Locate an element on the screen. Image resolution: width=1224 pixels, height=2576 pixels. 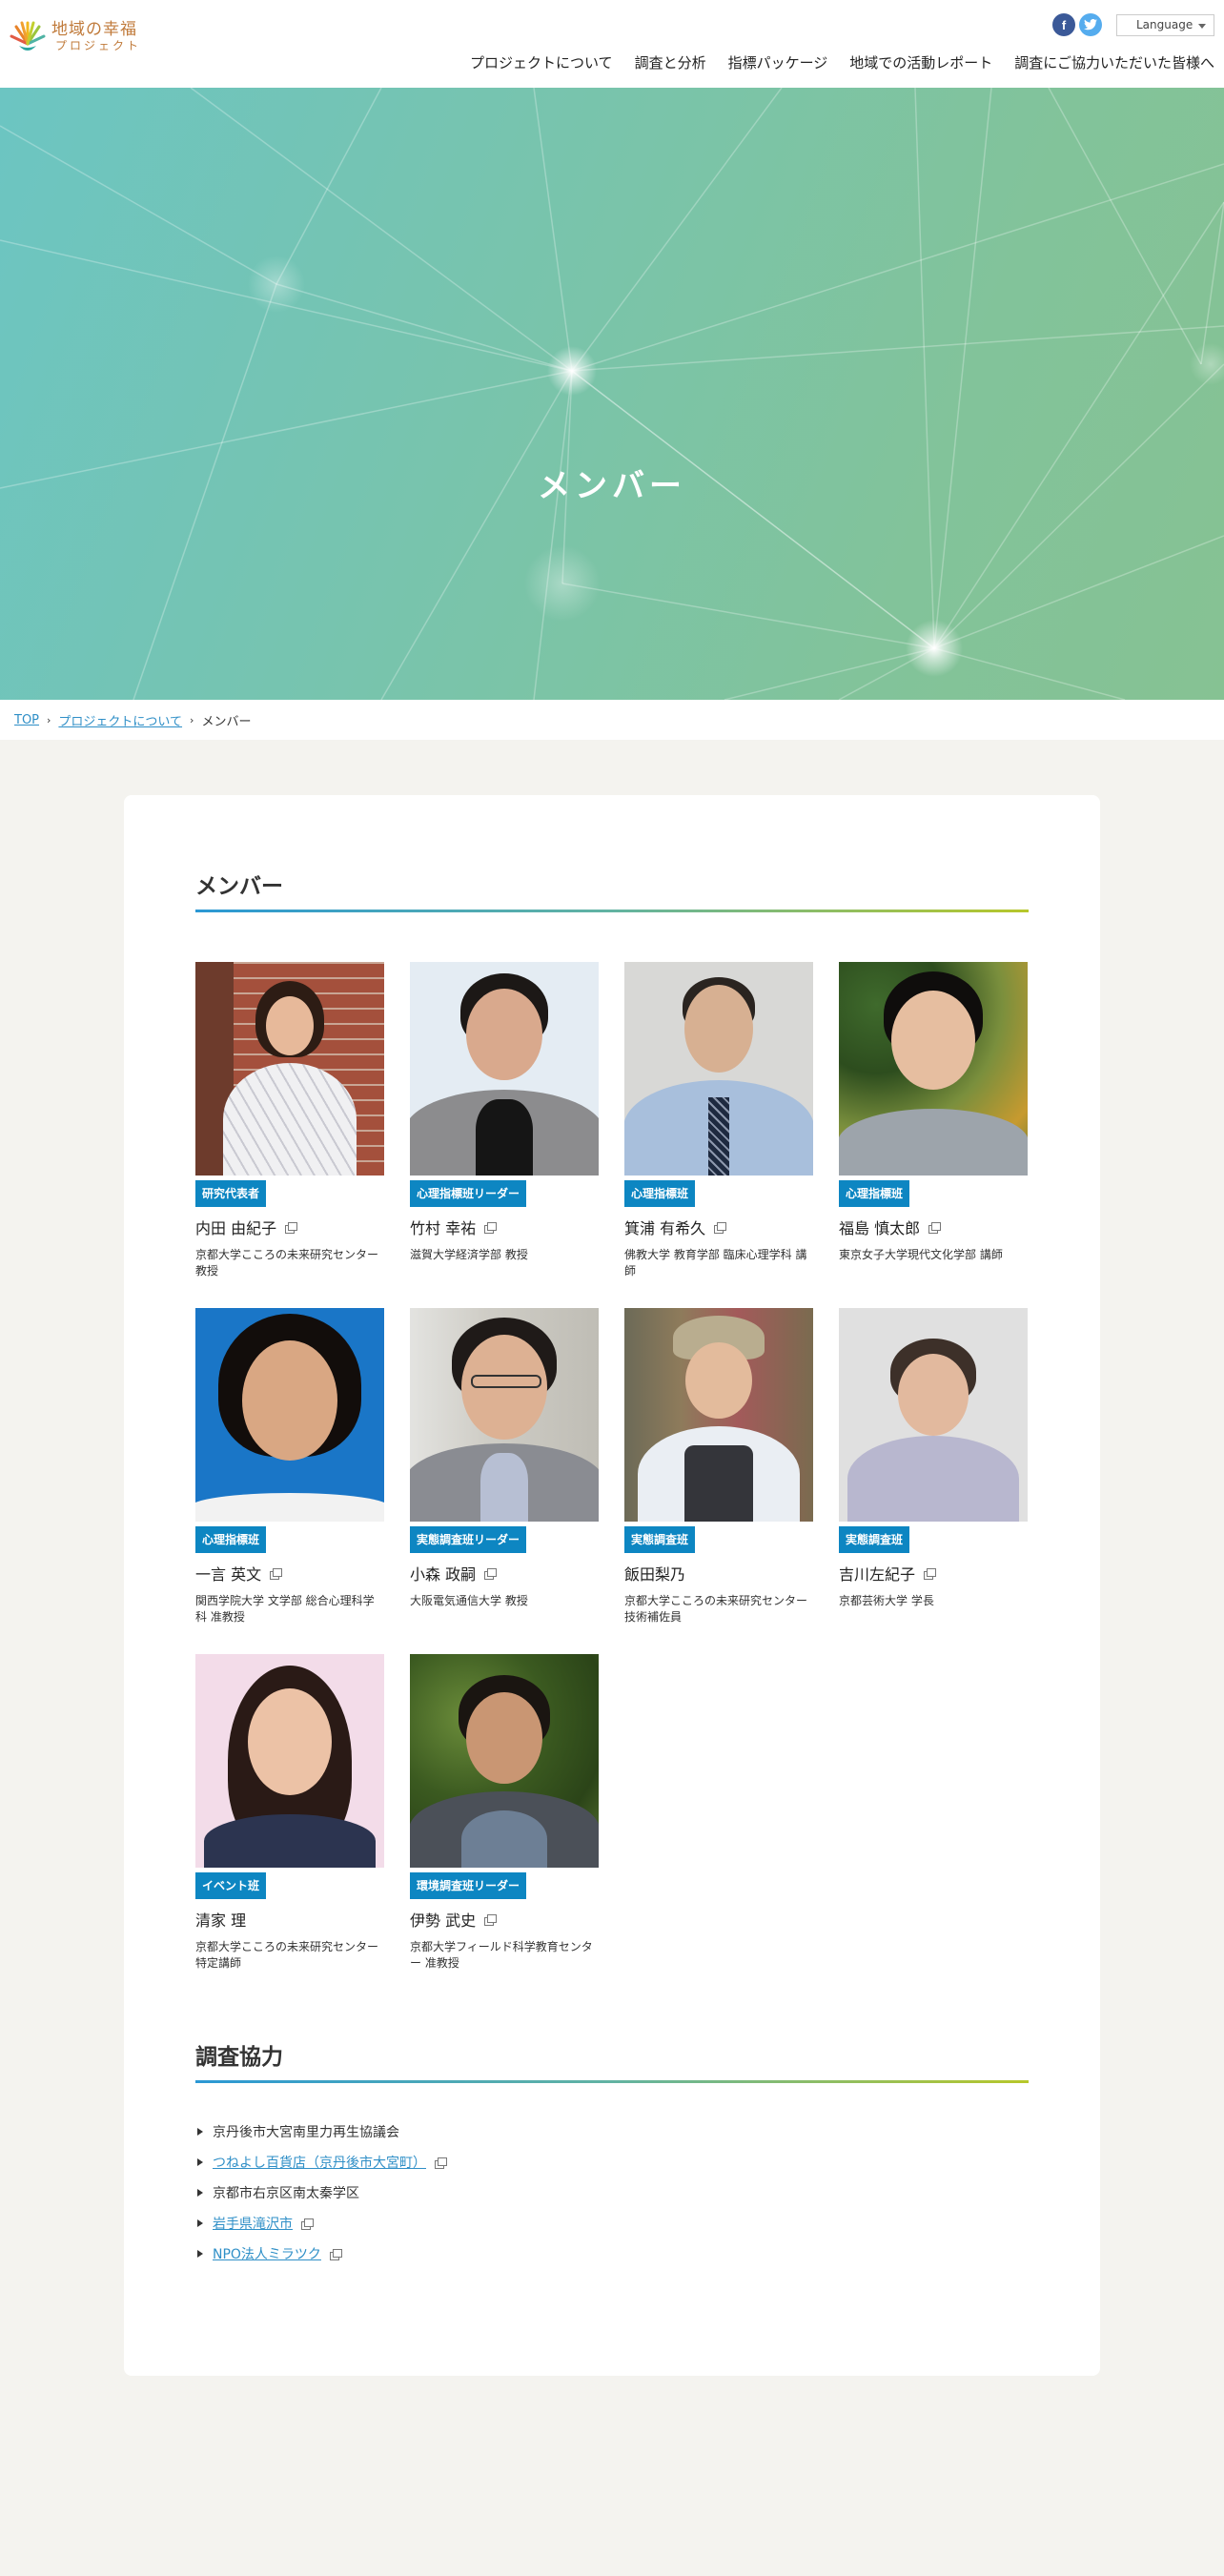
member-card: 心理指標班 一言 英文 関西学院大学 文学部 総合心理科学科 准教授 is located at coordinates (289, 1466).